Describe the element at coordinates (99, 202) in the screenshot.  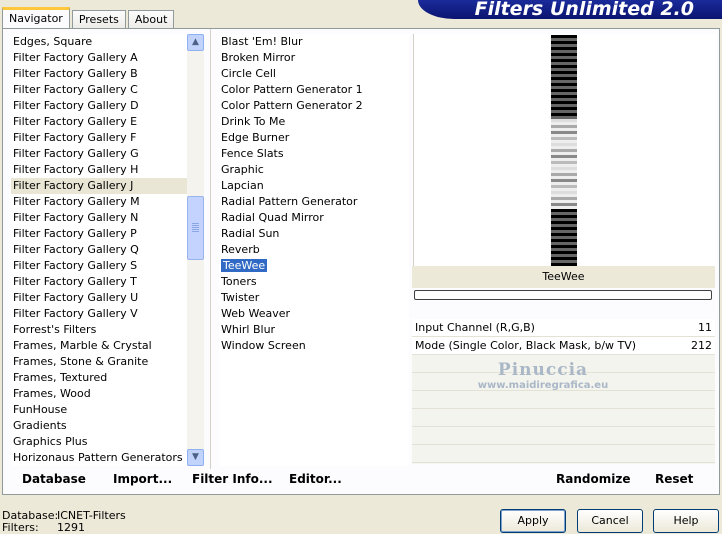
I see `category-item: Filter Factory Gallery M` at that location.